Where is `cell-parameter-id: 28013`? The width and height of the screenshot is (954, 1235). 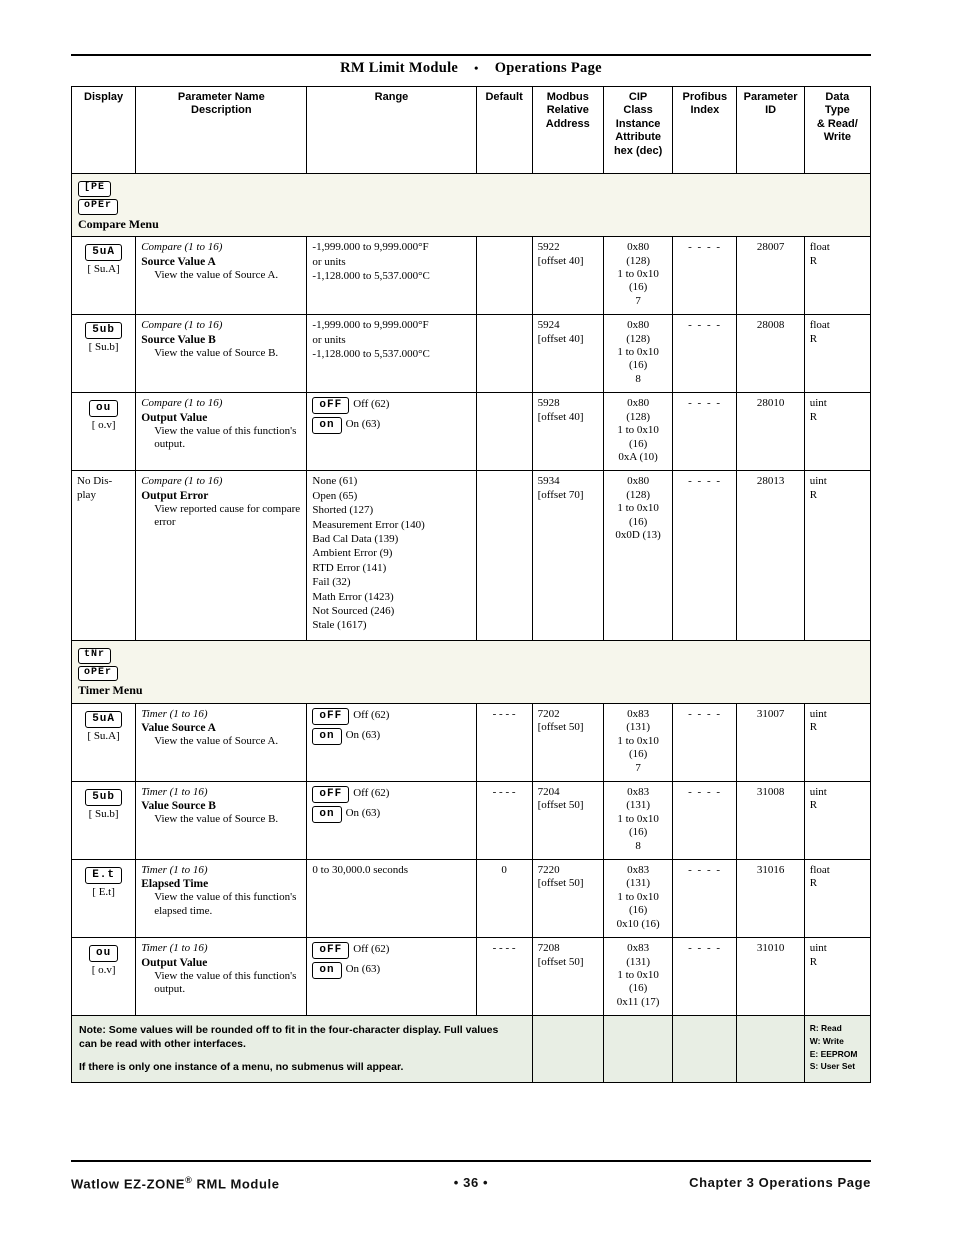 cell-parameter-id: 28013 is located at coordinates (770, 555).